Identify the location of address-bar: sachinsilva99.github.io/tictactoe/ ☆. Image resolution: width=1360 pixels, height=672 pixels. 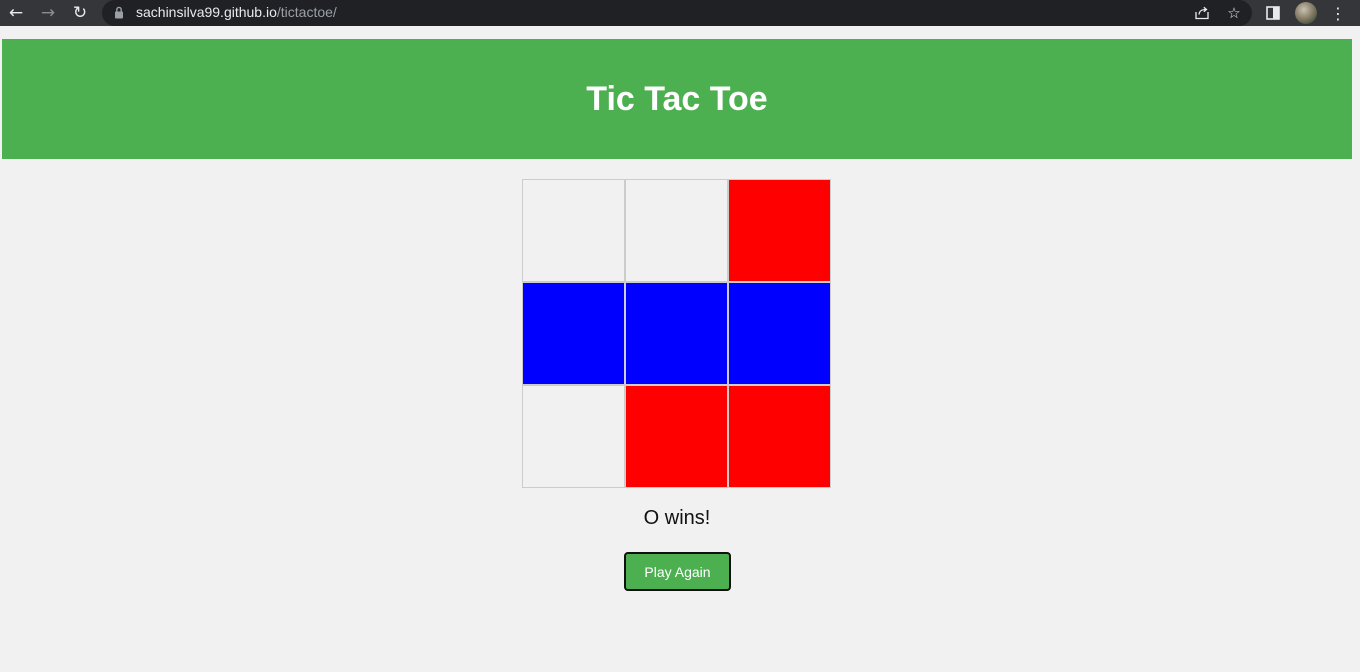
(677, 13).